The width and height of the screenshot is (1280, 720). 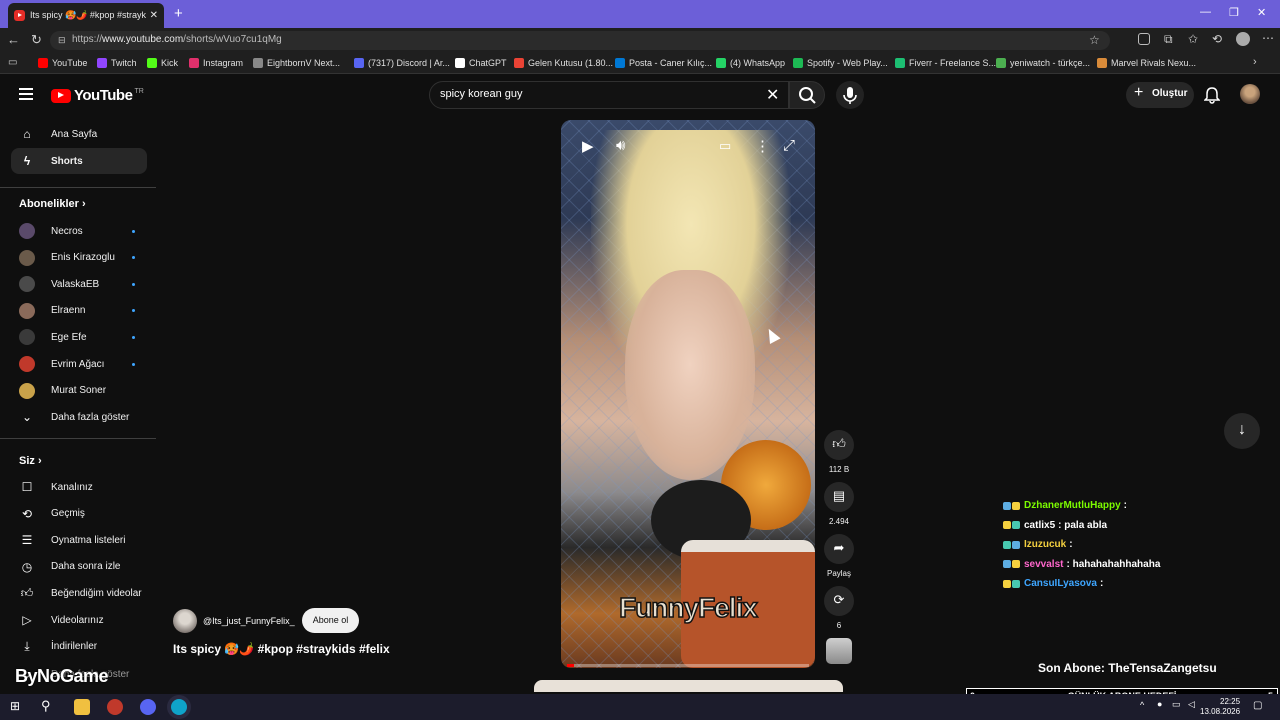 What do you see at coordinates (79, 258) in the screenshot?
I see `subscription-item: Enis Kirazoglu` at bounding box center [79, 258].